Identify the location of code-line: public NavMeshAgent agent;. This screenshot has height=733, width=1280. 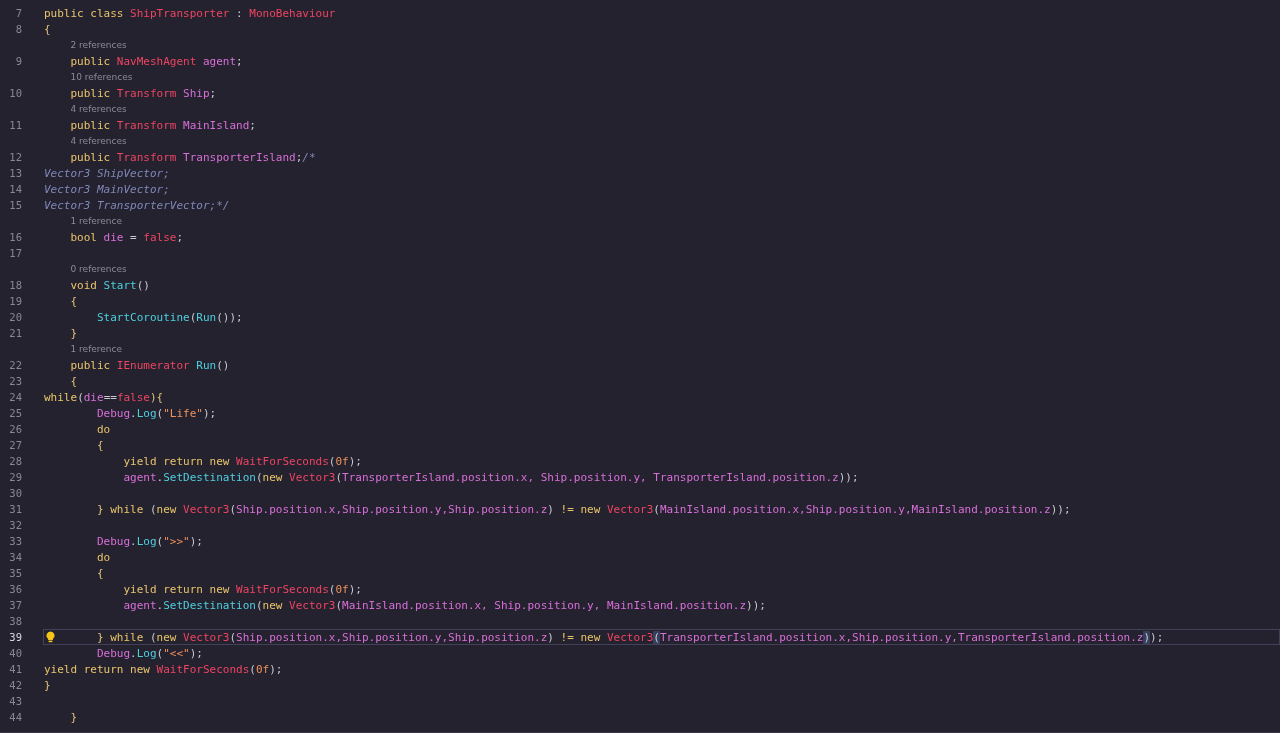
(156, 61).